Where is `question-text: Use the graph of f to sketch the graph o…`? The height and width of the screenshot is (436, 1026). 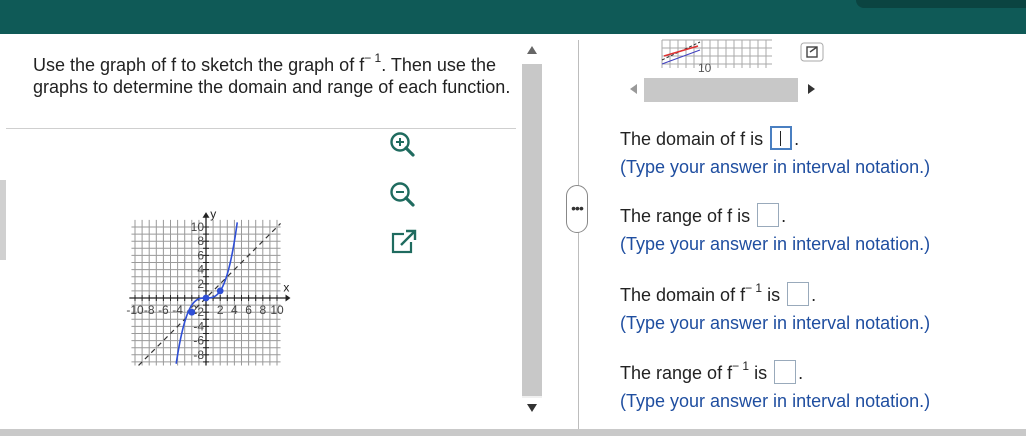 question-text: Use the graph of f to sketch the graph o… is located at coordinates (278, 74).